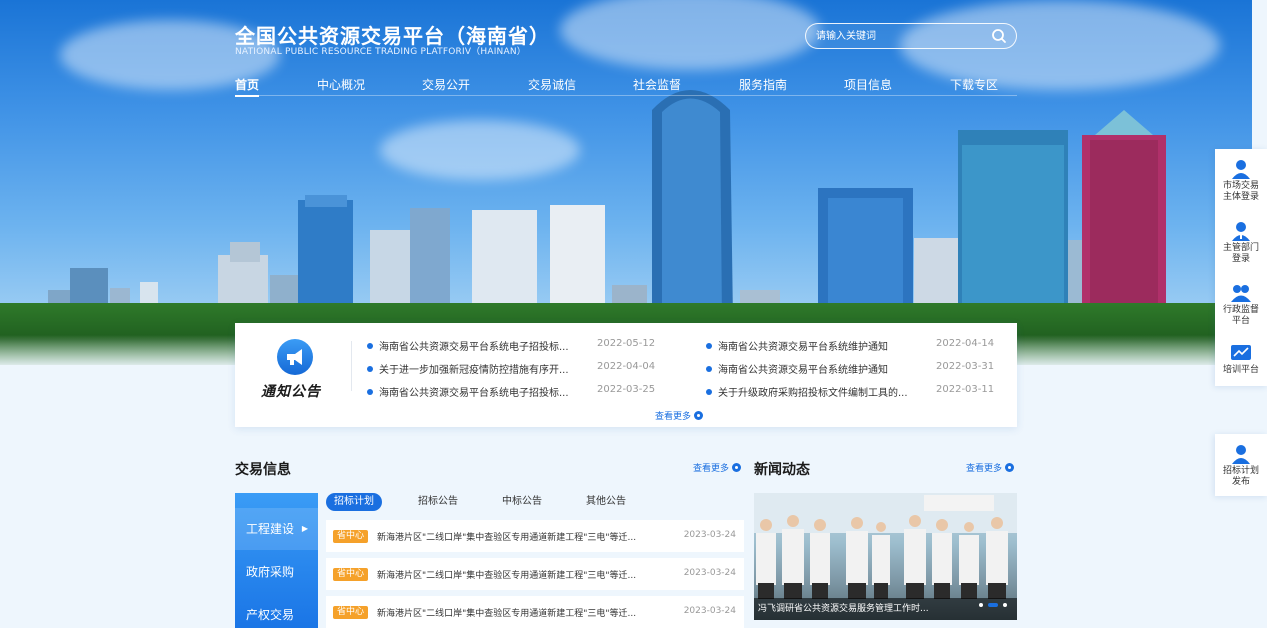 The height and width of the screenshot is (628, 1267). I want to click on tab-award-notice: 中标公告, so click(522, 502).